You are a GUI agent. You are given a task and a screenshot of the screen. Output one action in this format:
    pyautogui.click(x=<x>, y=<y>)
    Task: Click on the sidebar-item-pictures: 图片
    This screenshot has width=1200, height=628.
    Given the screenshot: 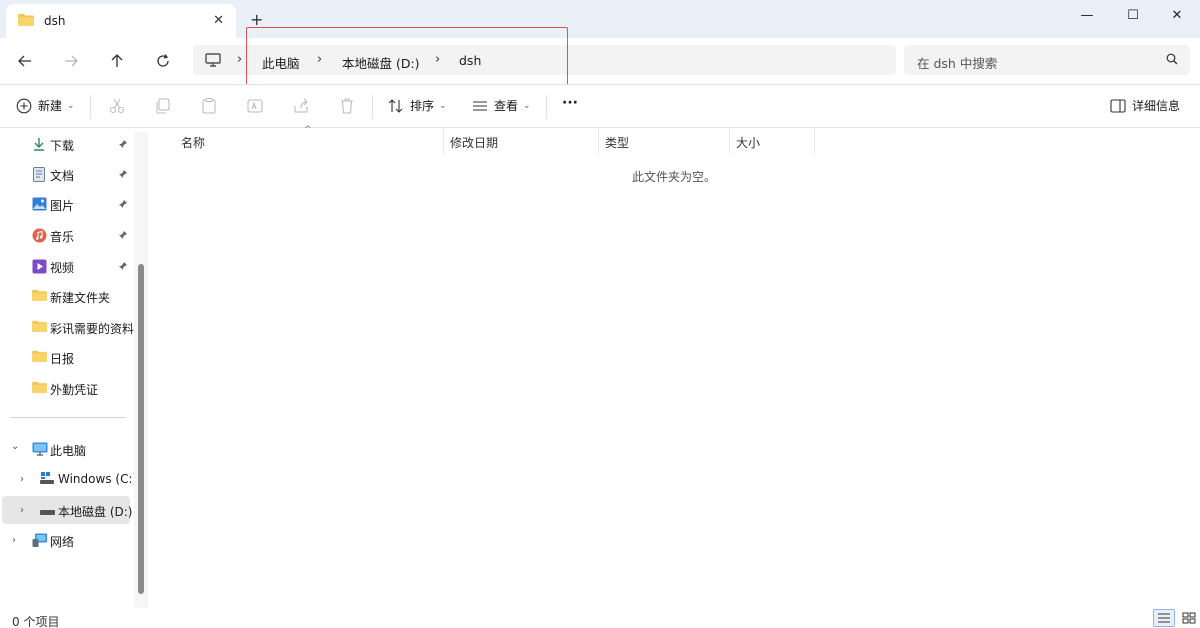 What is the action you would take?
    pyautogui.click(x=67, y=204)
    